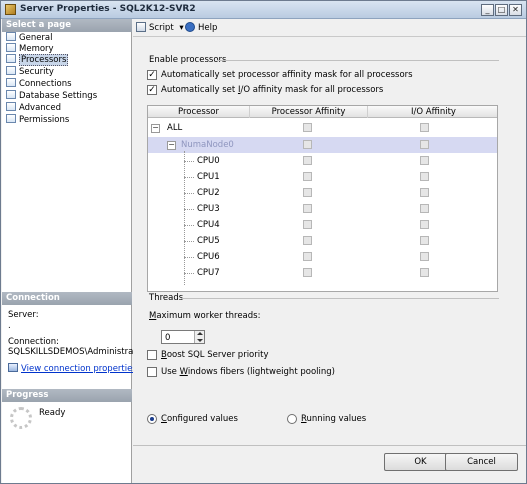 This screenshot has height=484, width=527. What do you see at coordinates (58, 96) in the screenshot?
I see `page-item-label: Database Settings` at bounding box center [58, 96].